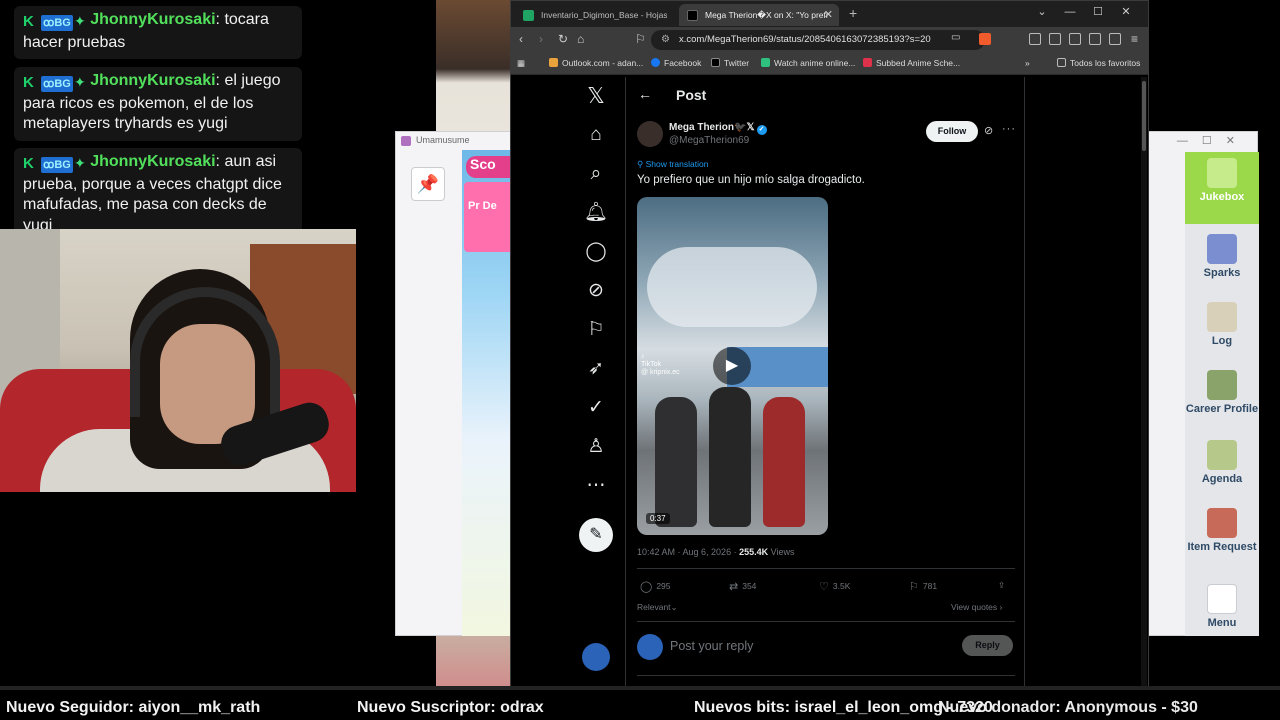 The width and height of the screenshot is (1280, 720). What do you see at coordinates (596, 96) in the screenshot?
I see `x-logo-icon: 𝕏` at bounding box center [596, 96].